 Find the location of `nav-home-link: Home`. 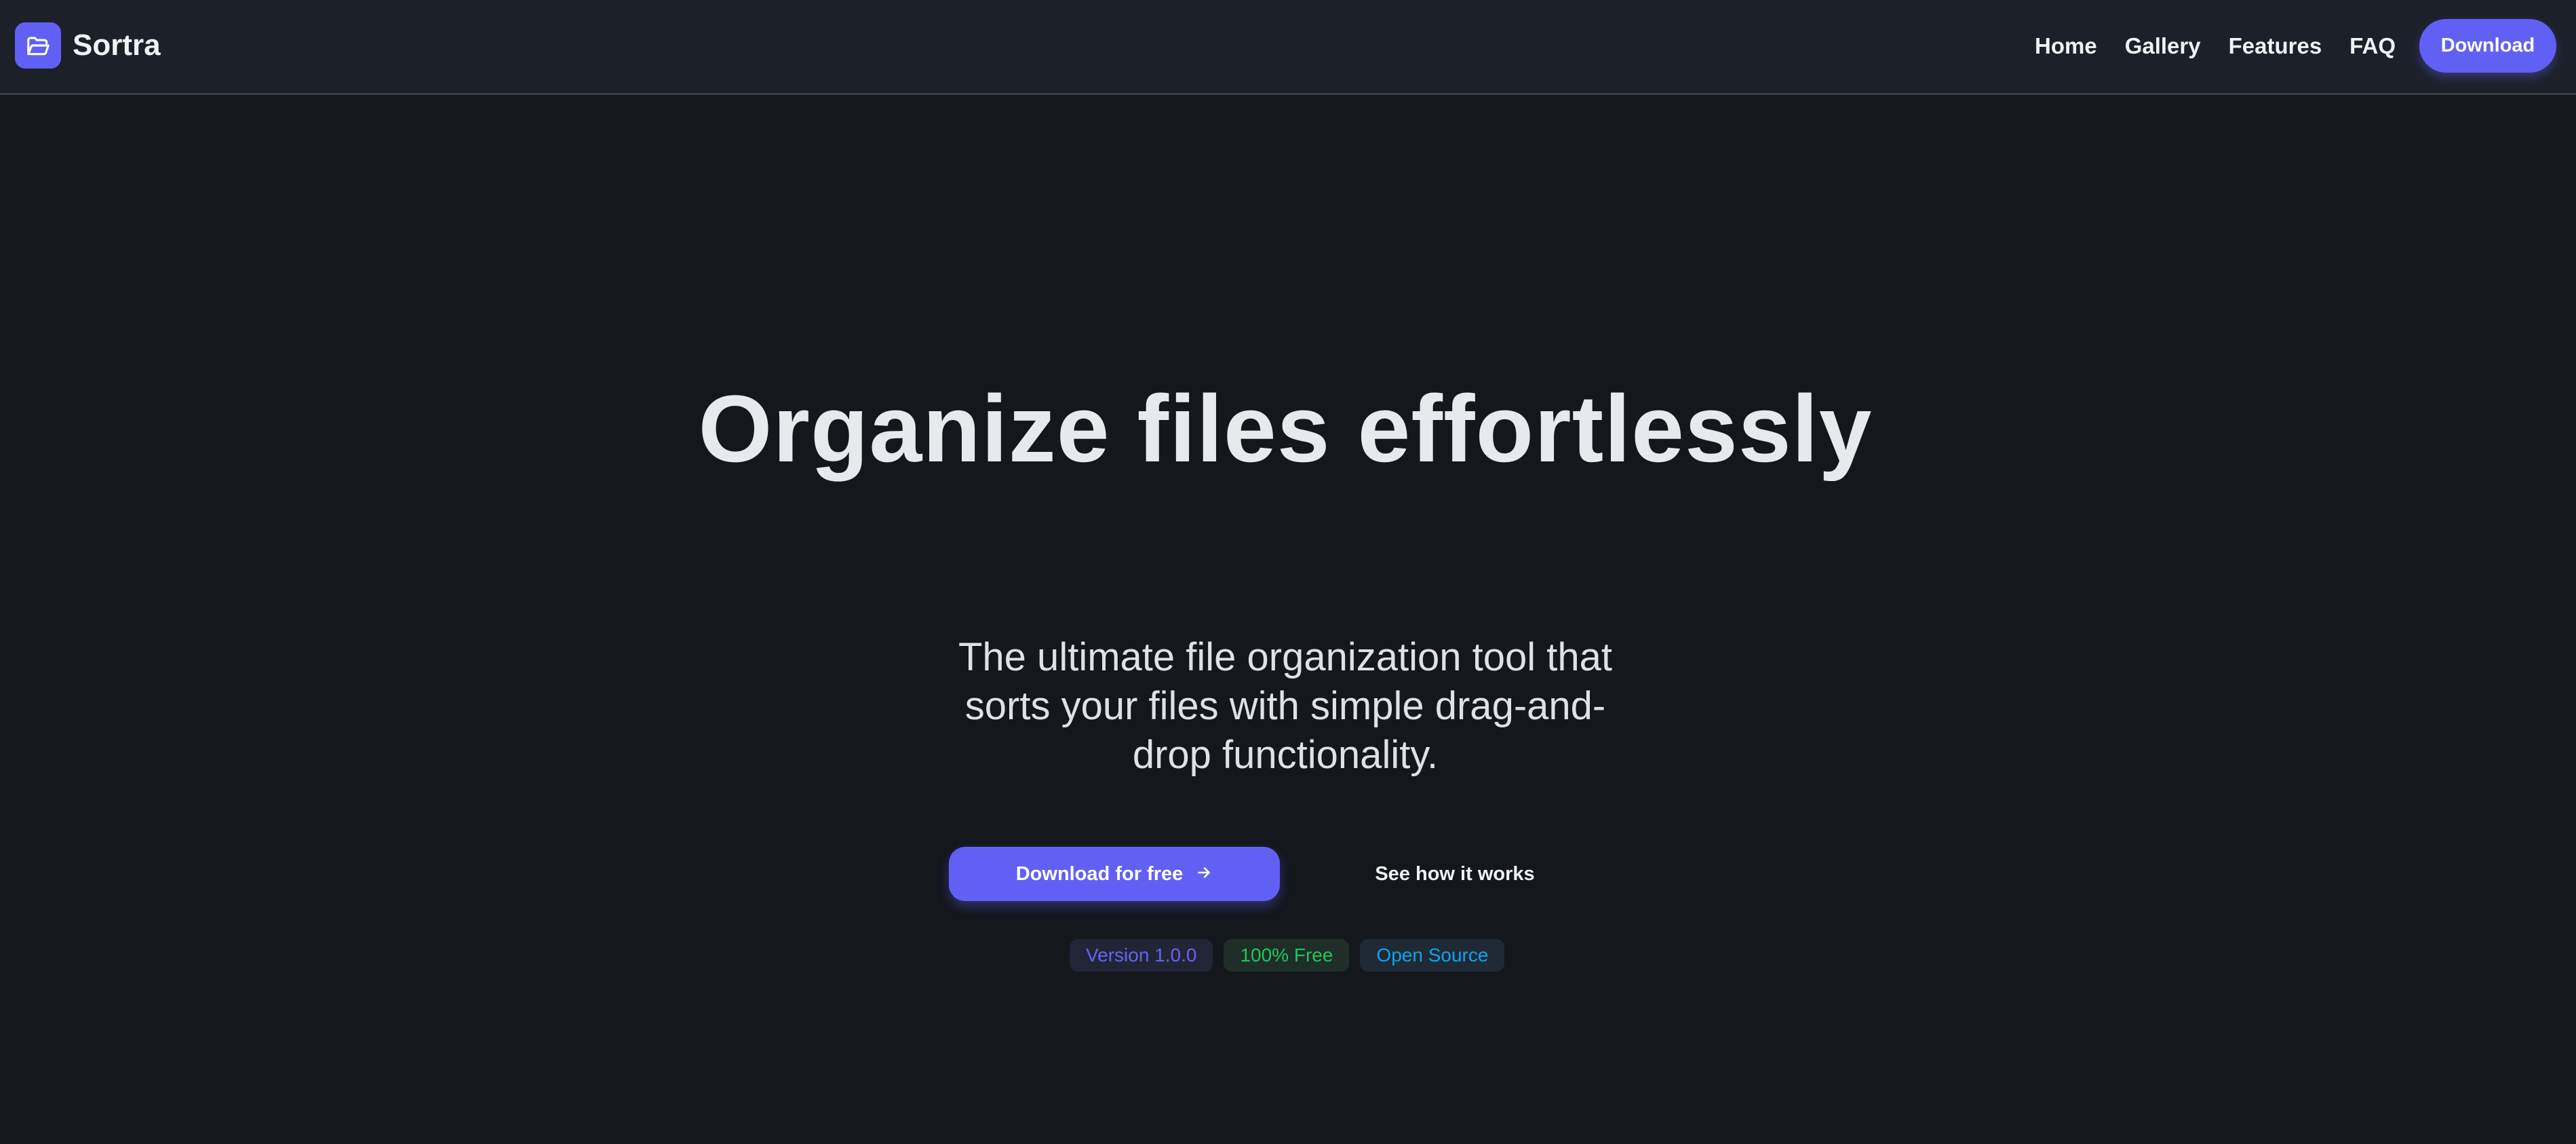

nav-home-link: Home is located at coordinates (2066, 46).